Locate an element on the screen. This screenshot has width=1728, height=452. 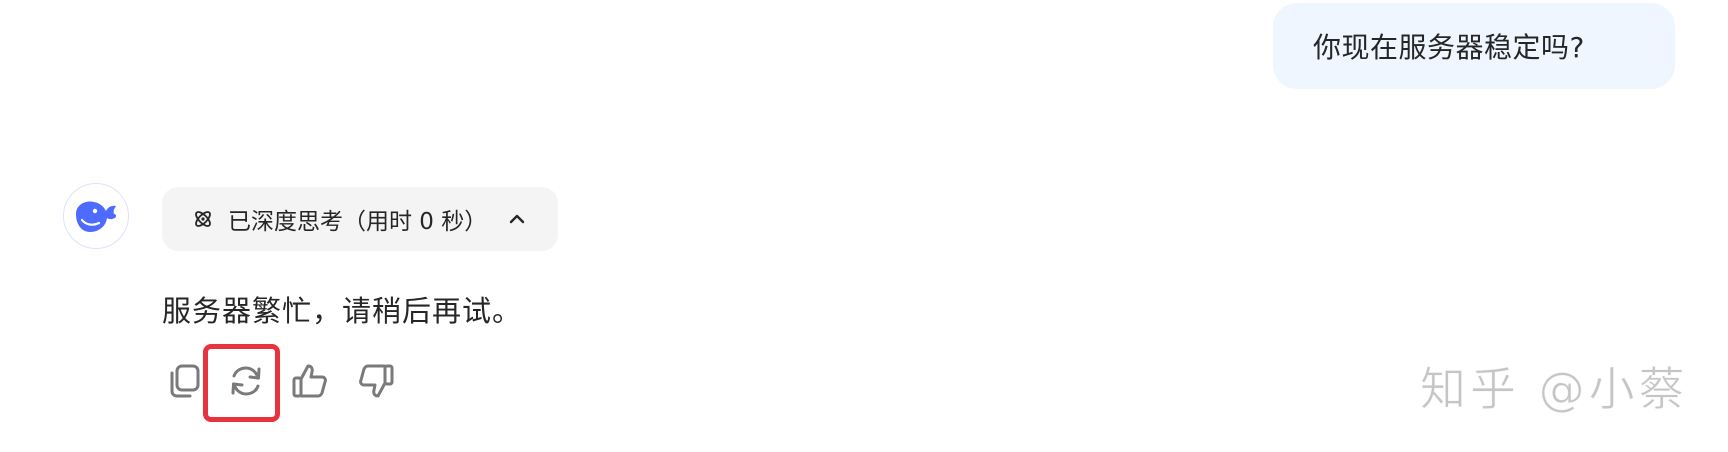
assistant-avatar is located at coordinates (96, 216).